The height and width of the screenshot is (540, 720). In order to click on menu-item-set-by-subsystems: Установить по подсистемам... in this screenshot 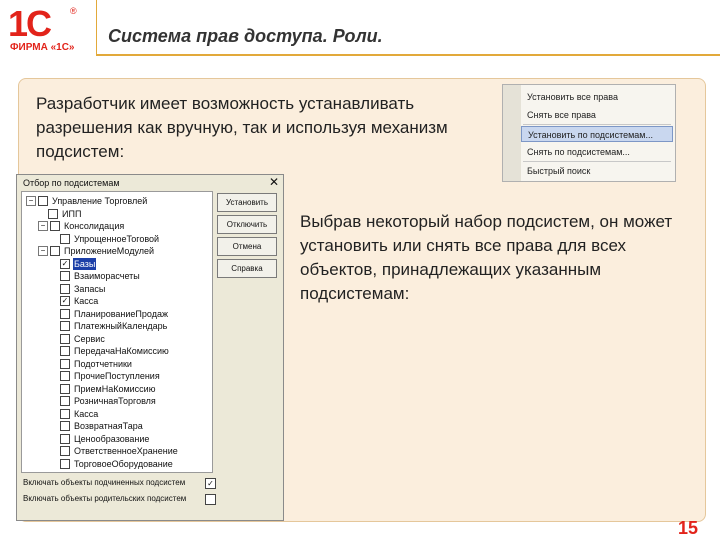, I will do `click(597, 134)`.